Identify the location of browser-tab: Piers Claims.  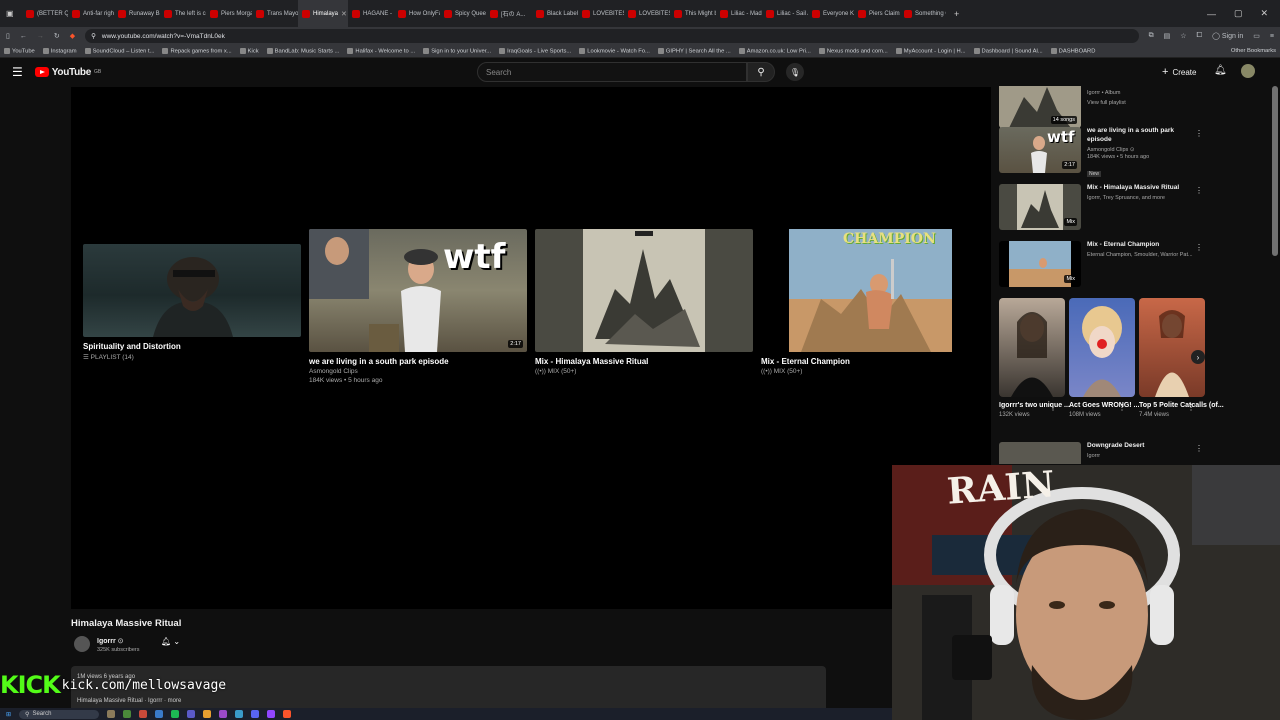
(877, 13).